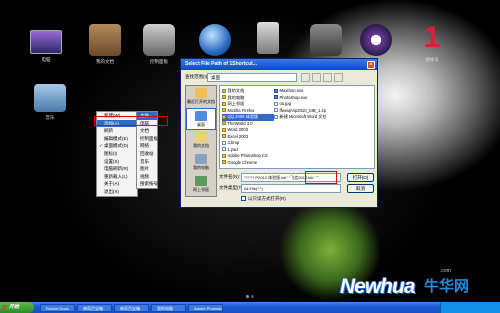 This screenshot has width=500, height=313. What do you see at coordinates (293, 97) in the screenshot?
I see `file-item-label: Photoshop.exe` at bounding box center [293, 97].